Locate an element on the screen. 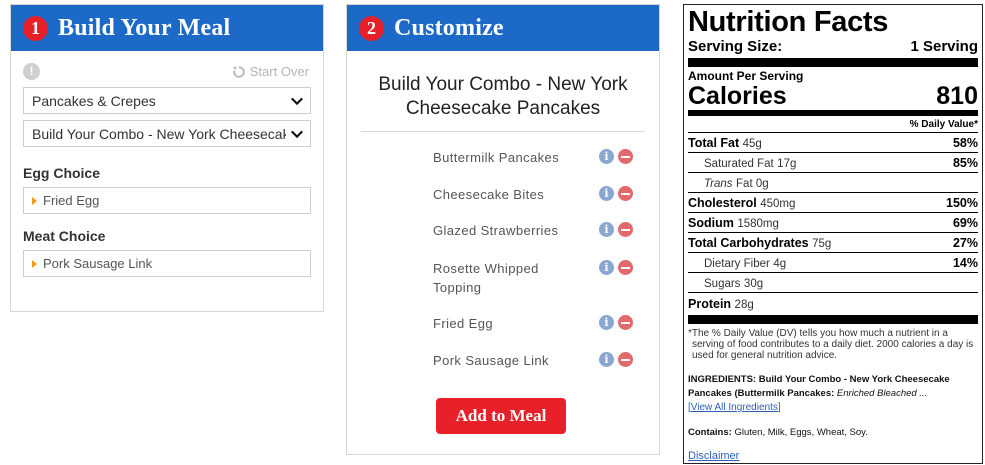 The height and width of the screenshot is (465, 985). ingredient-row: Cheesecake Bites i is located at coordinates (533, 194).